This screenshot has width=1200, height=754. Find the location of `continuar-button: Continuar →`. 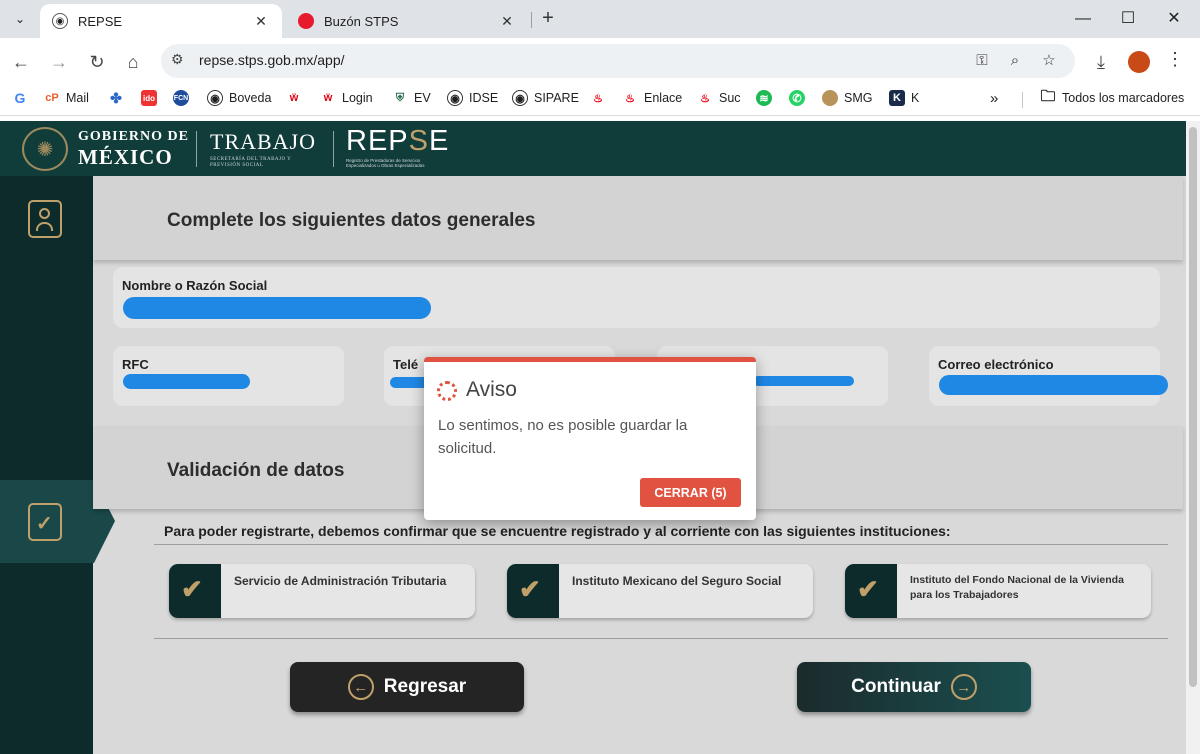

continuar-button: Continuar → is located at coordinates (914, 687).